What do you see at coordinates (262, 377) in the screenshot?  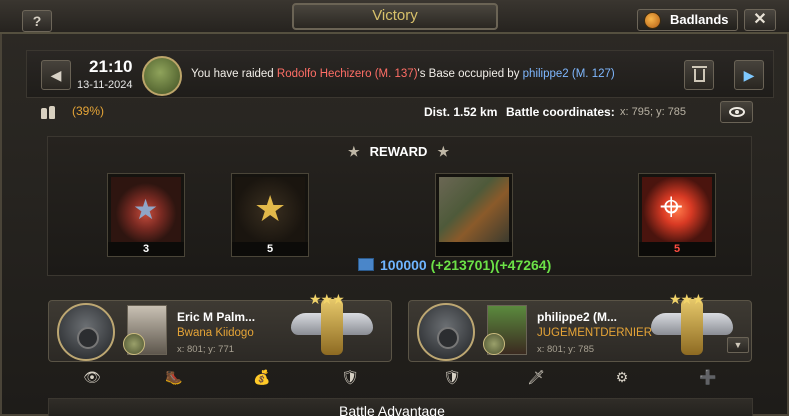 I see `money-bag-icon: 💰` at bounding box center [262, 377].